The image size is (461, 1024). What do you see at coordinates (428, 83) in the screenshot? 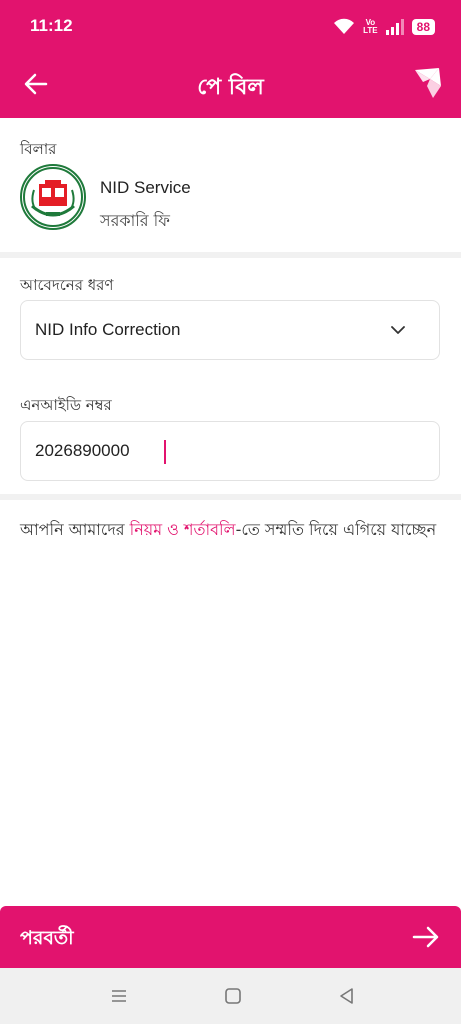
I see `bird-logo-icon` at bounding box center [428, 83].